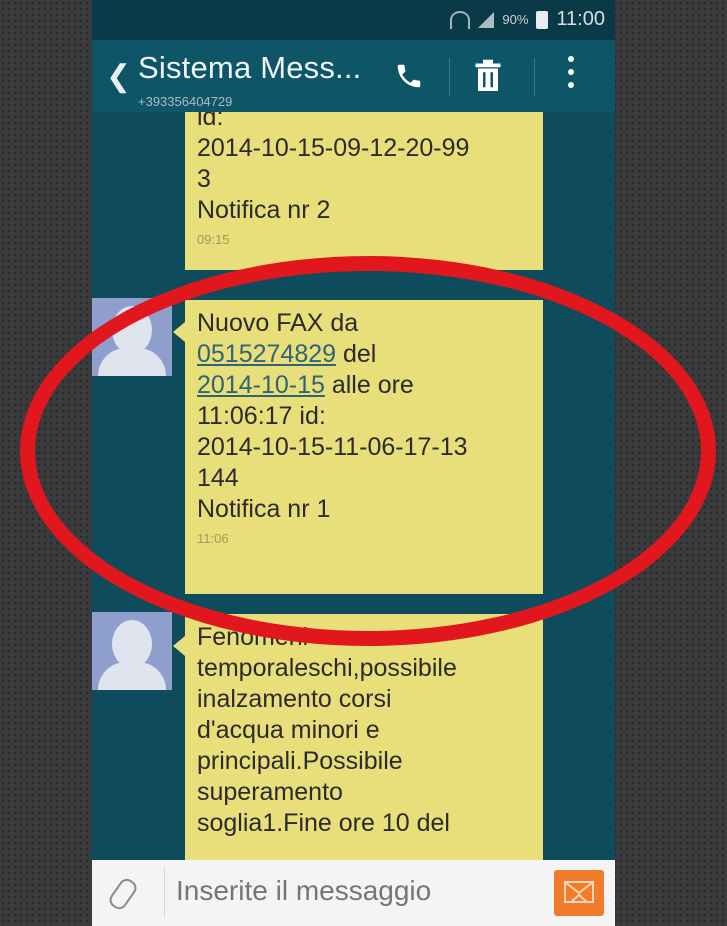  Describe the element at coordinates (204, 179) in the screenshot. I see `message-line: 3` at that location.